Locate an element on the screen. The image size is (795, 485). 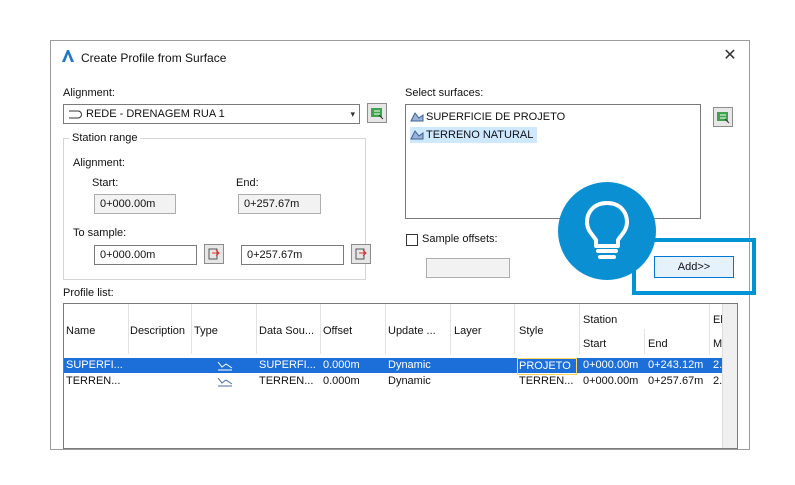
col-start-header: Start is located at coordinates (594, 344).